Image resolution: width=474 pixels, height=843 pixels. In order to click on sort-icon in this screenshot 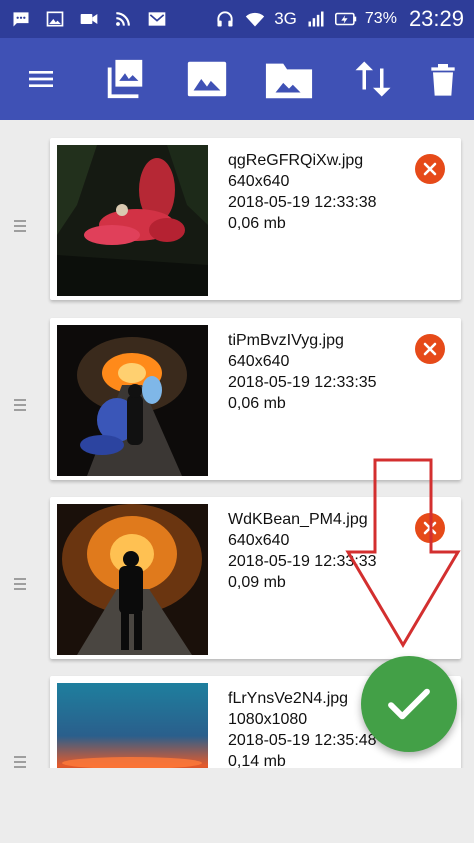, I will do `click(373, 79)`.